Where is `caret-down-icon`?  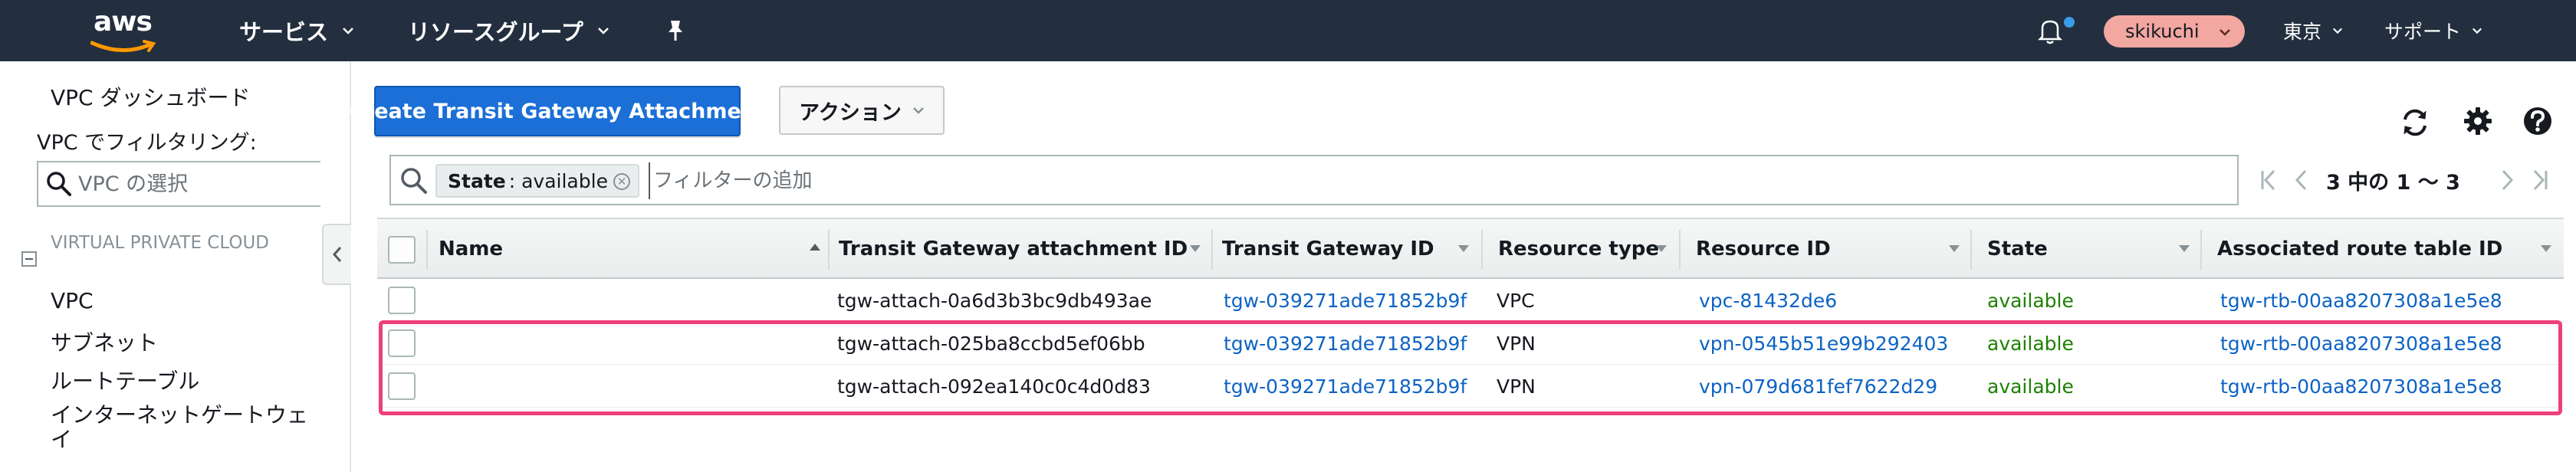
caret-down-icon is located at coordinates (918, 111).